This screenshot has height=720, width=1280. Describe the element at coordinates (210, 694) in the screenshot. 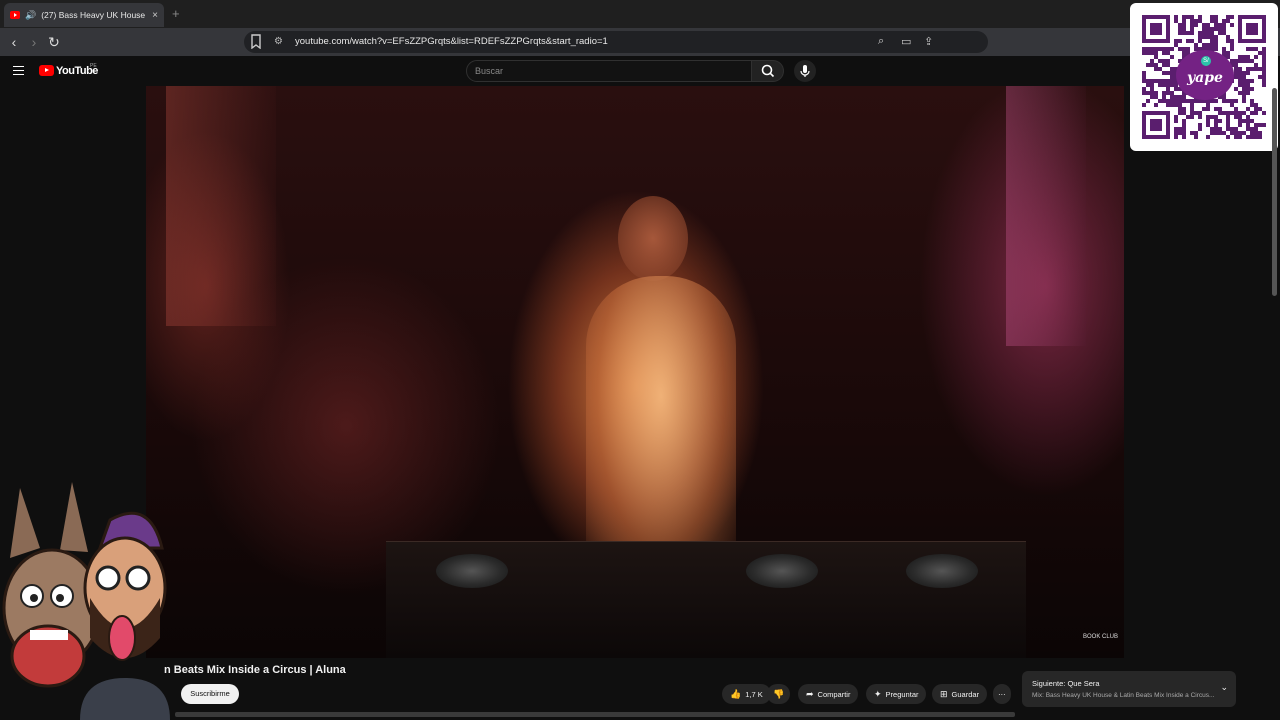

I see `subscribe-button: Suscribirme` at that location.